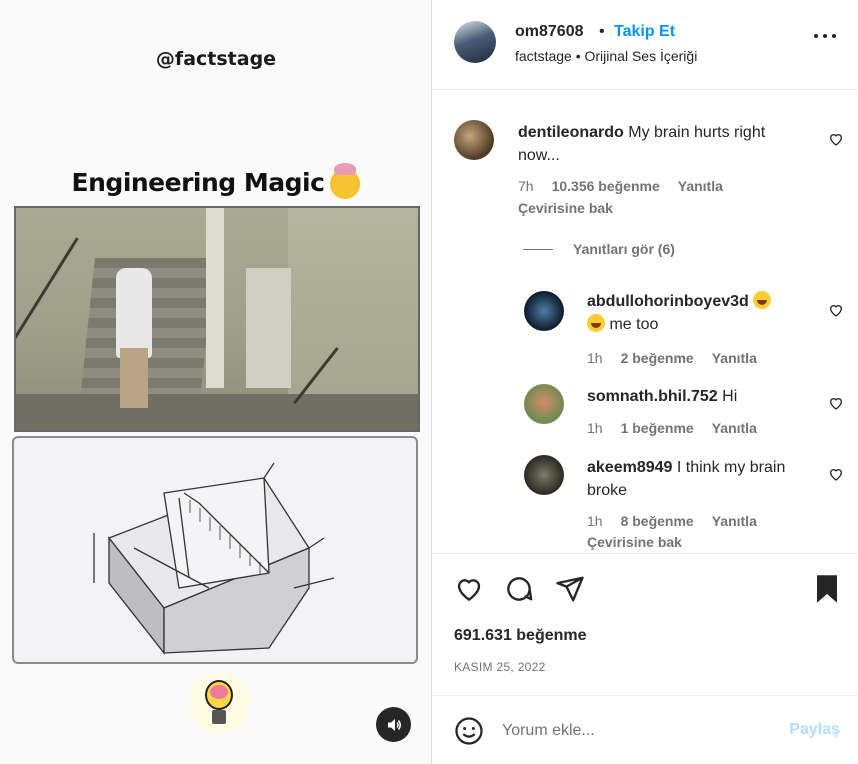 This screenshot has height=764, width=858. I want to click on sound-toggle-button, so click(393, 724).